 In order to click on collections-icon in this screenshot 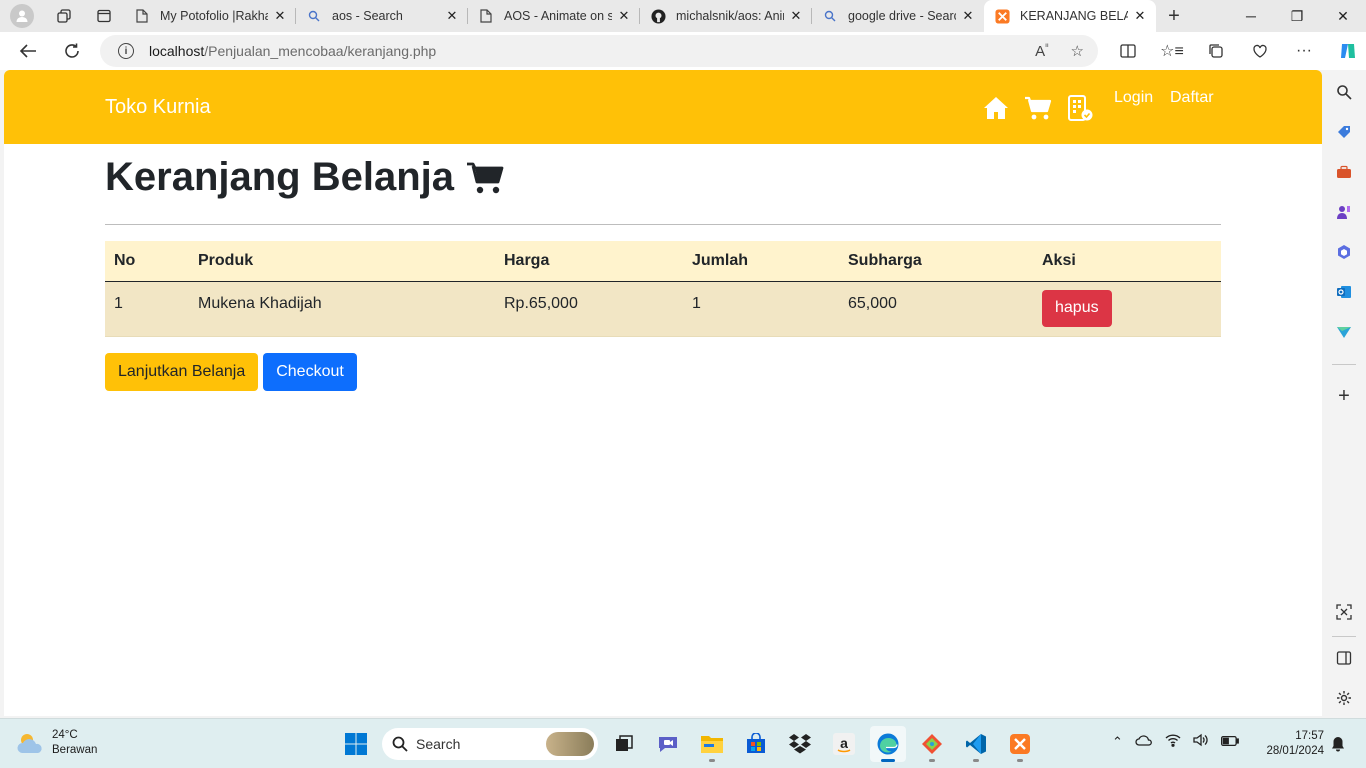, I will do `click(1216, 51)`.